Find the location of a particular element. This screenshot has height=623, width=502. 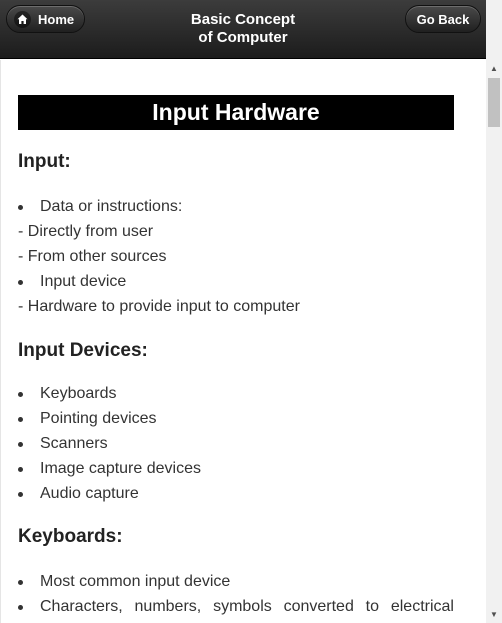

word: symbols is located at coordinates (242, 606).